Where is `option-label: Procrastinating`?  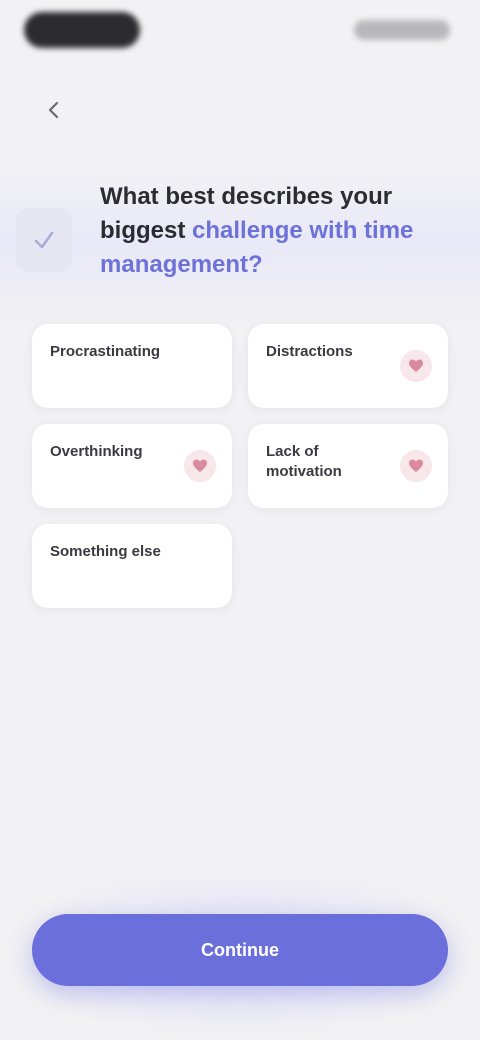 option-label: Procrastinating is located at coordinates (105, 351).